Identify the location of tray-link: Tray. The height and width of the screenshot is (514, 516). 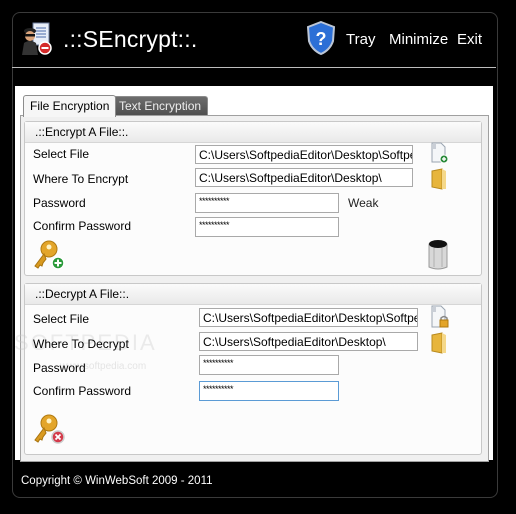
(360, 39).